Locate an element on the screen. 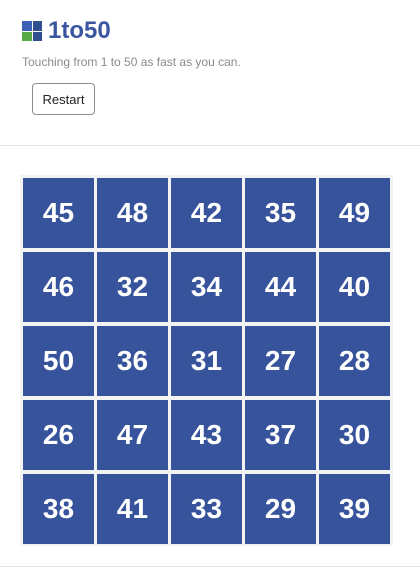  number-tile: 39 is located at coordinates (354, 509).